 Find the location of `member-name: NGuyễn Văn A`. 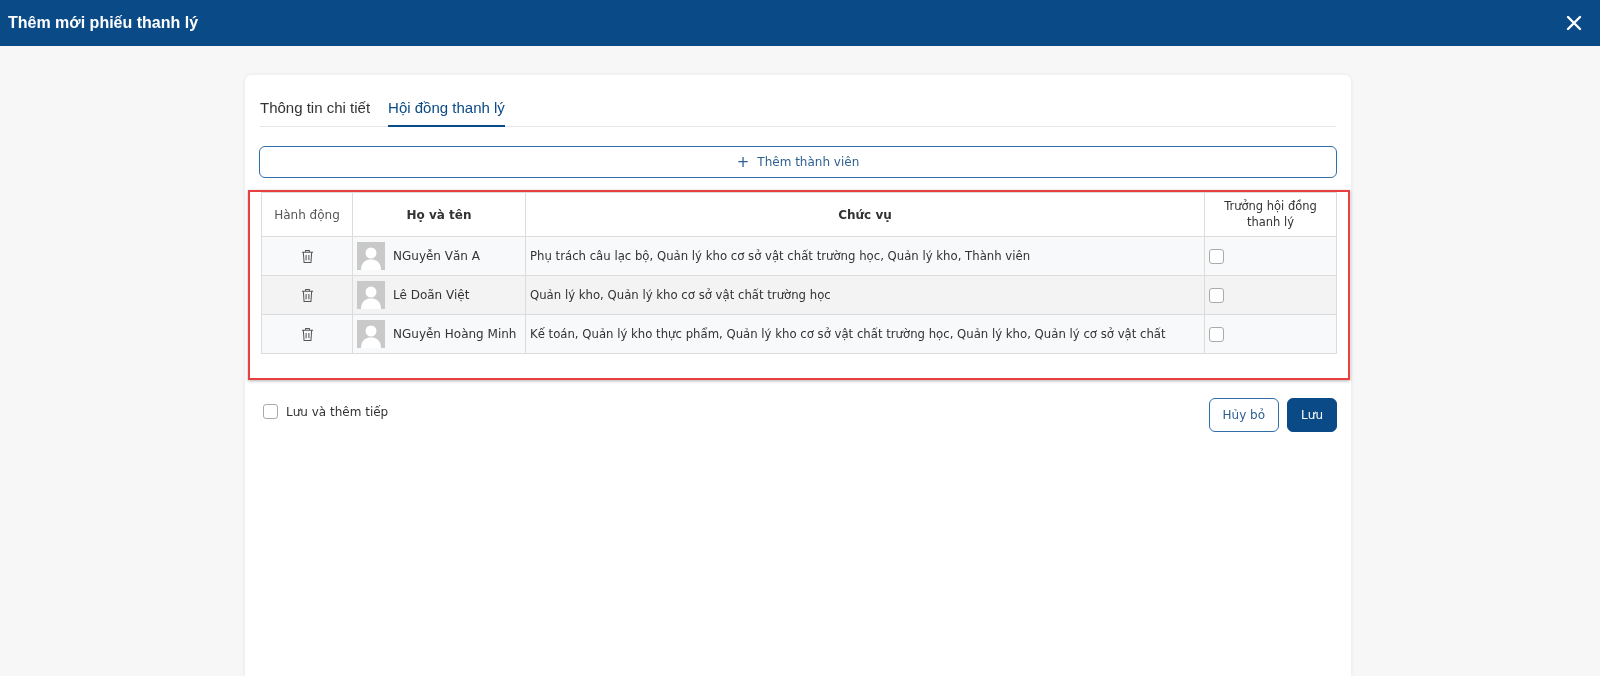

member-name: NGuyễn Văn A is located at coordinates (436, 256).